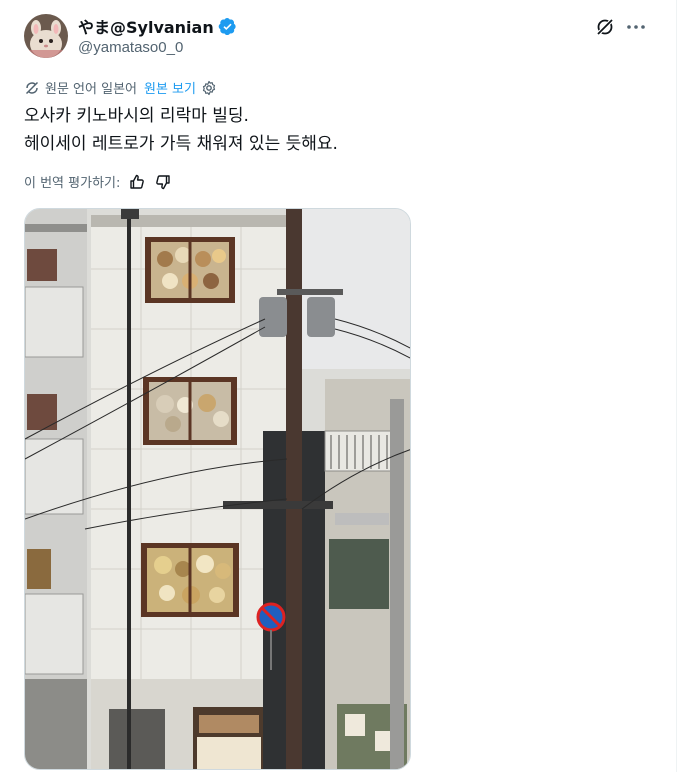 This screenshot has width=677, height=772. What do you see at coordinates (605, 27) in the screenshot?
I see `grok-icon` at bounding box center [605, 27].